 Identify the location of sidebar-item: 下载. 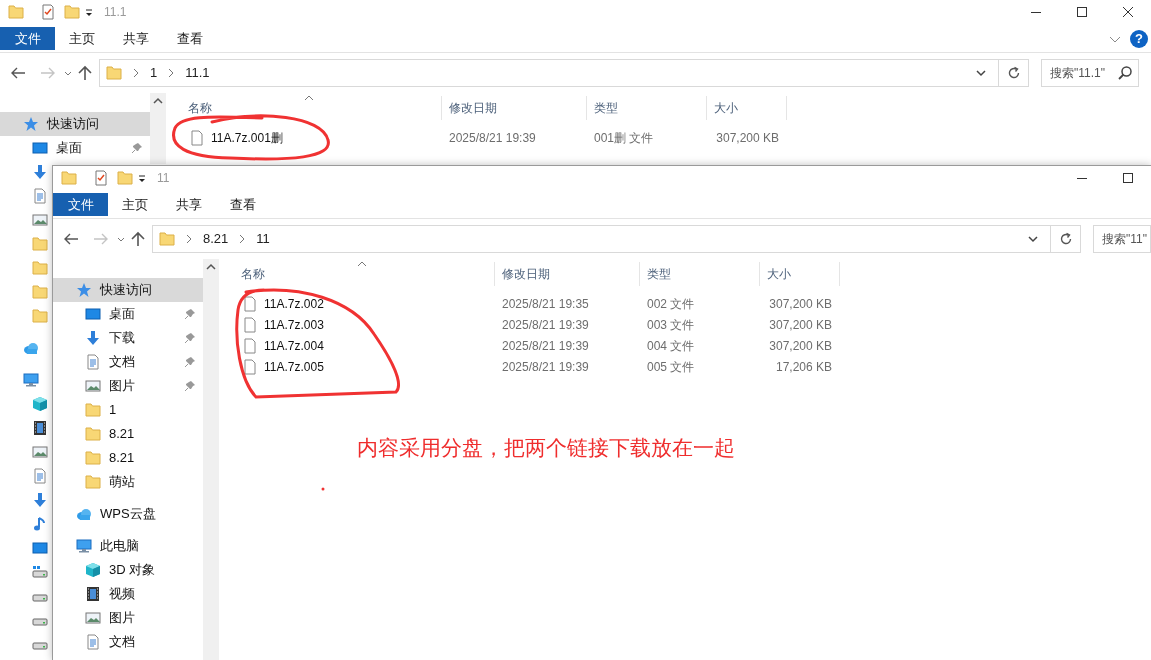
(128, 338).